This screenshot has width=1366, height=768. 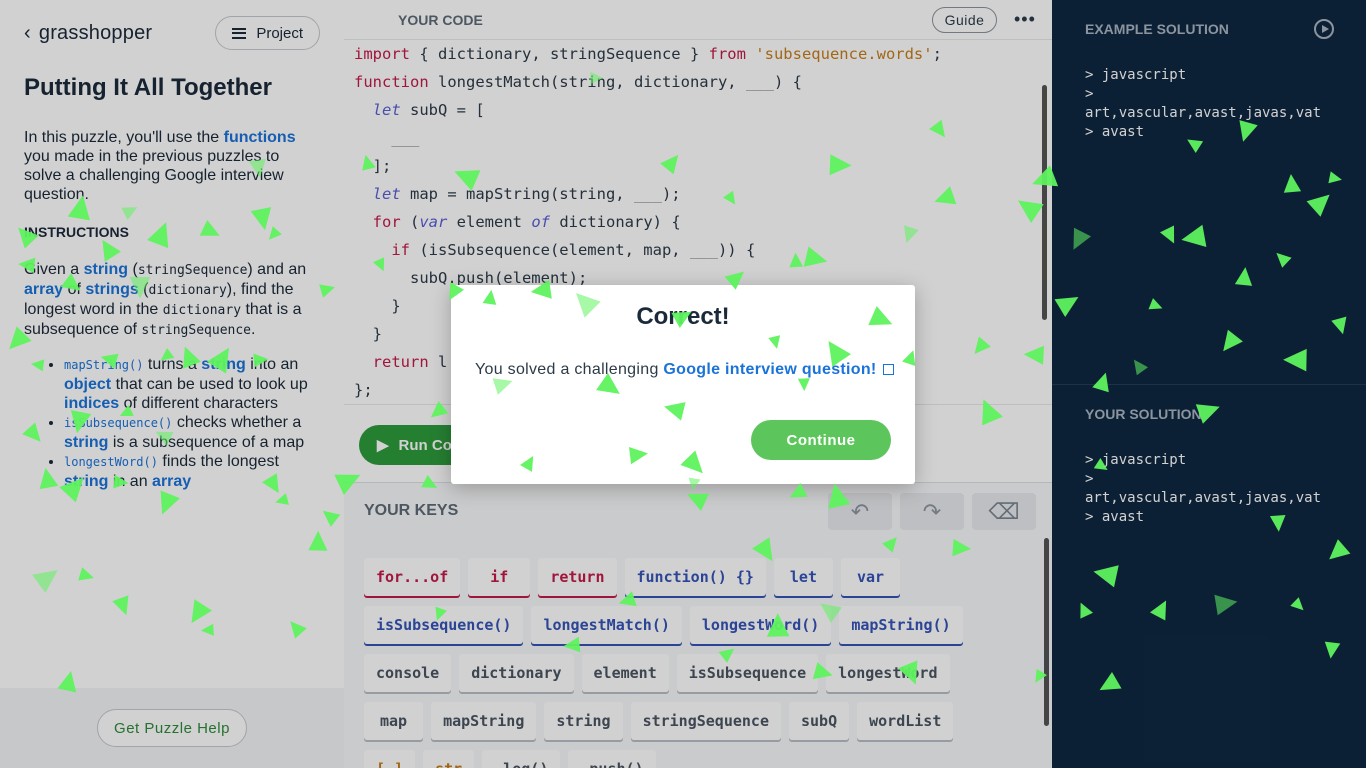 What do you see at coordinates (683, 316) in the screenshot?
I see `dialog-title: Correct!` at bounding box center [683, 316].